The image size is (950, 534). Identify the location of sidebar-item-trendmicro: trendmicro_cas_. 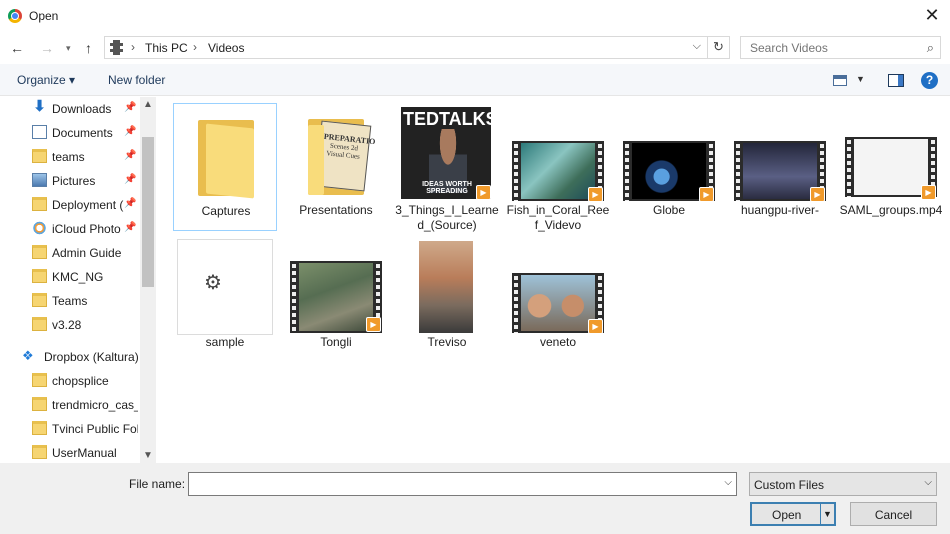
(70, 405).